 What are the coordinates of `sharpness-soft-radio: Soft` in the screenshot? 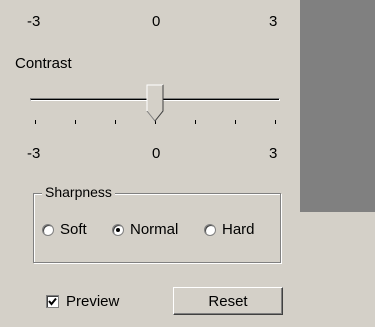 It's located at (64, 229).